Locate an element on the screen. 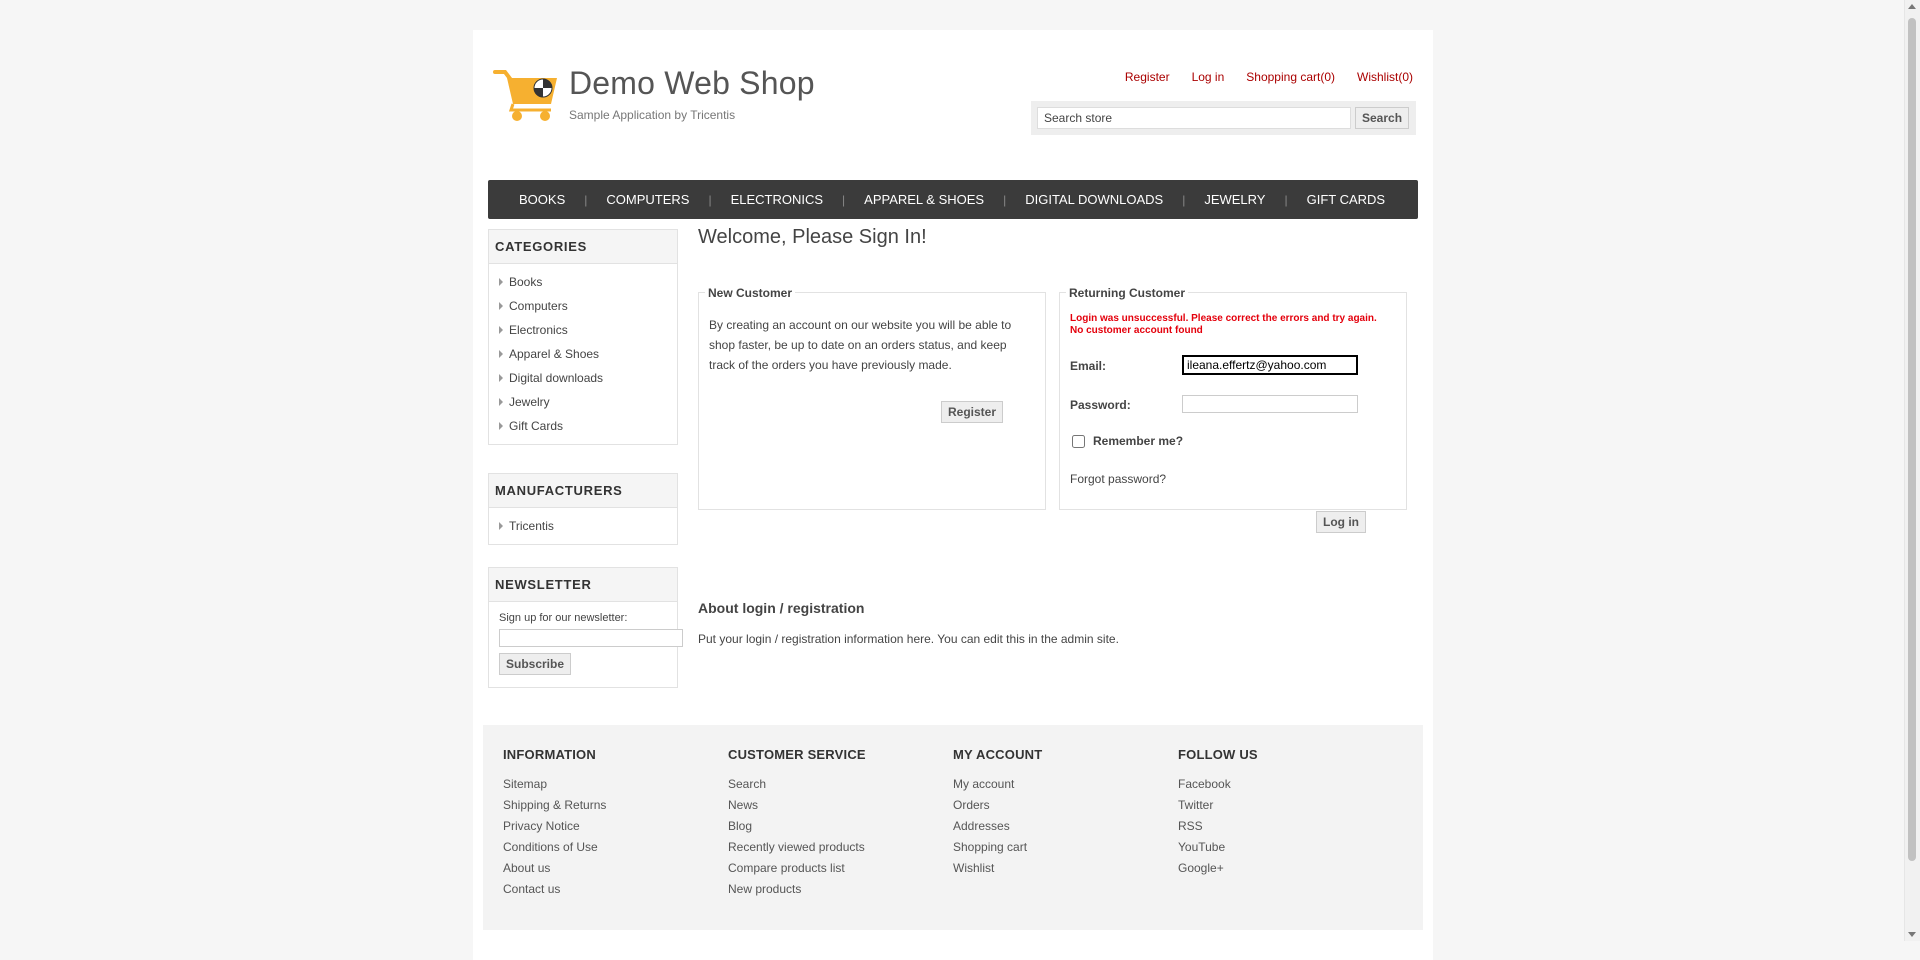 The height and width of the screenshot is (960, 1920). manufacturer-item: Tricentis is located at coordinates (588, 526).